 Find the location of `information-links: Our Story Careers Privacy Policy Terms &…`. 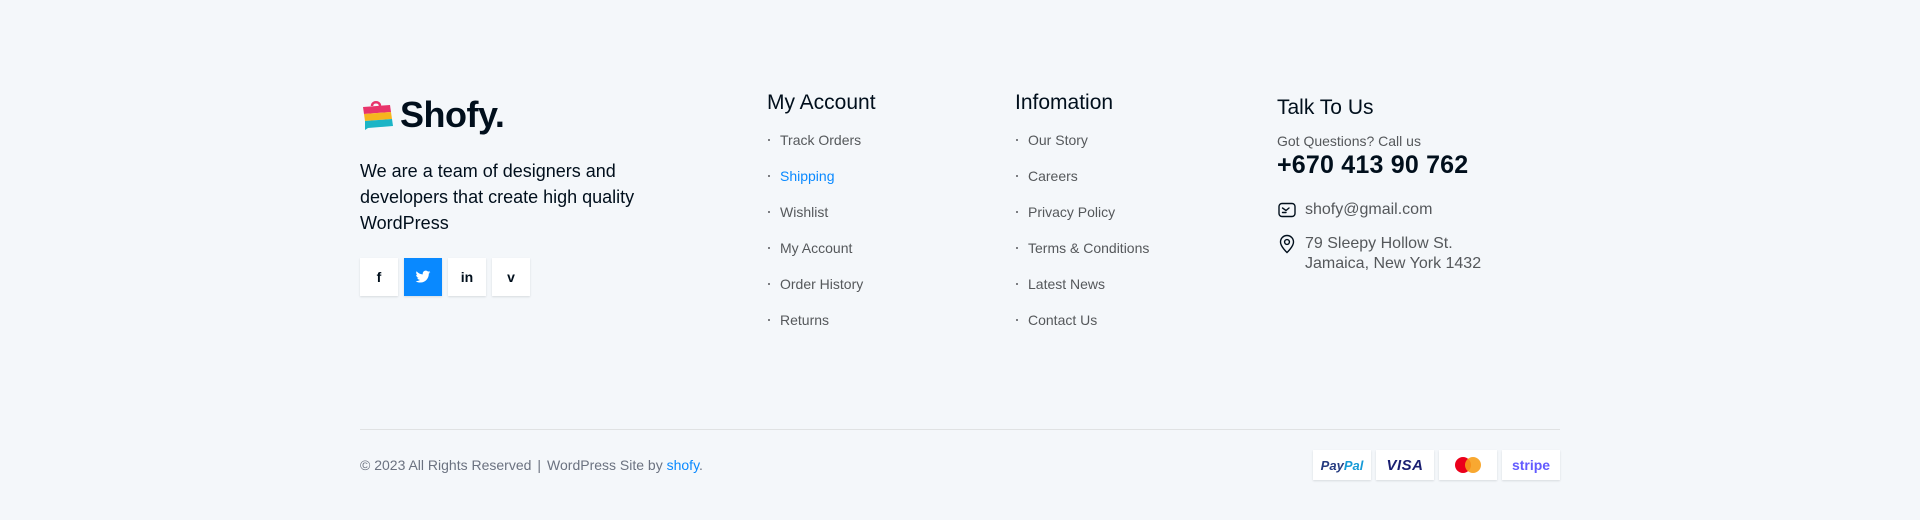

information-links: Our Story Careers Privacy Policy Terms &… is located at coordinates (1135, 239).